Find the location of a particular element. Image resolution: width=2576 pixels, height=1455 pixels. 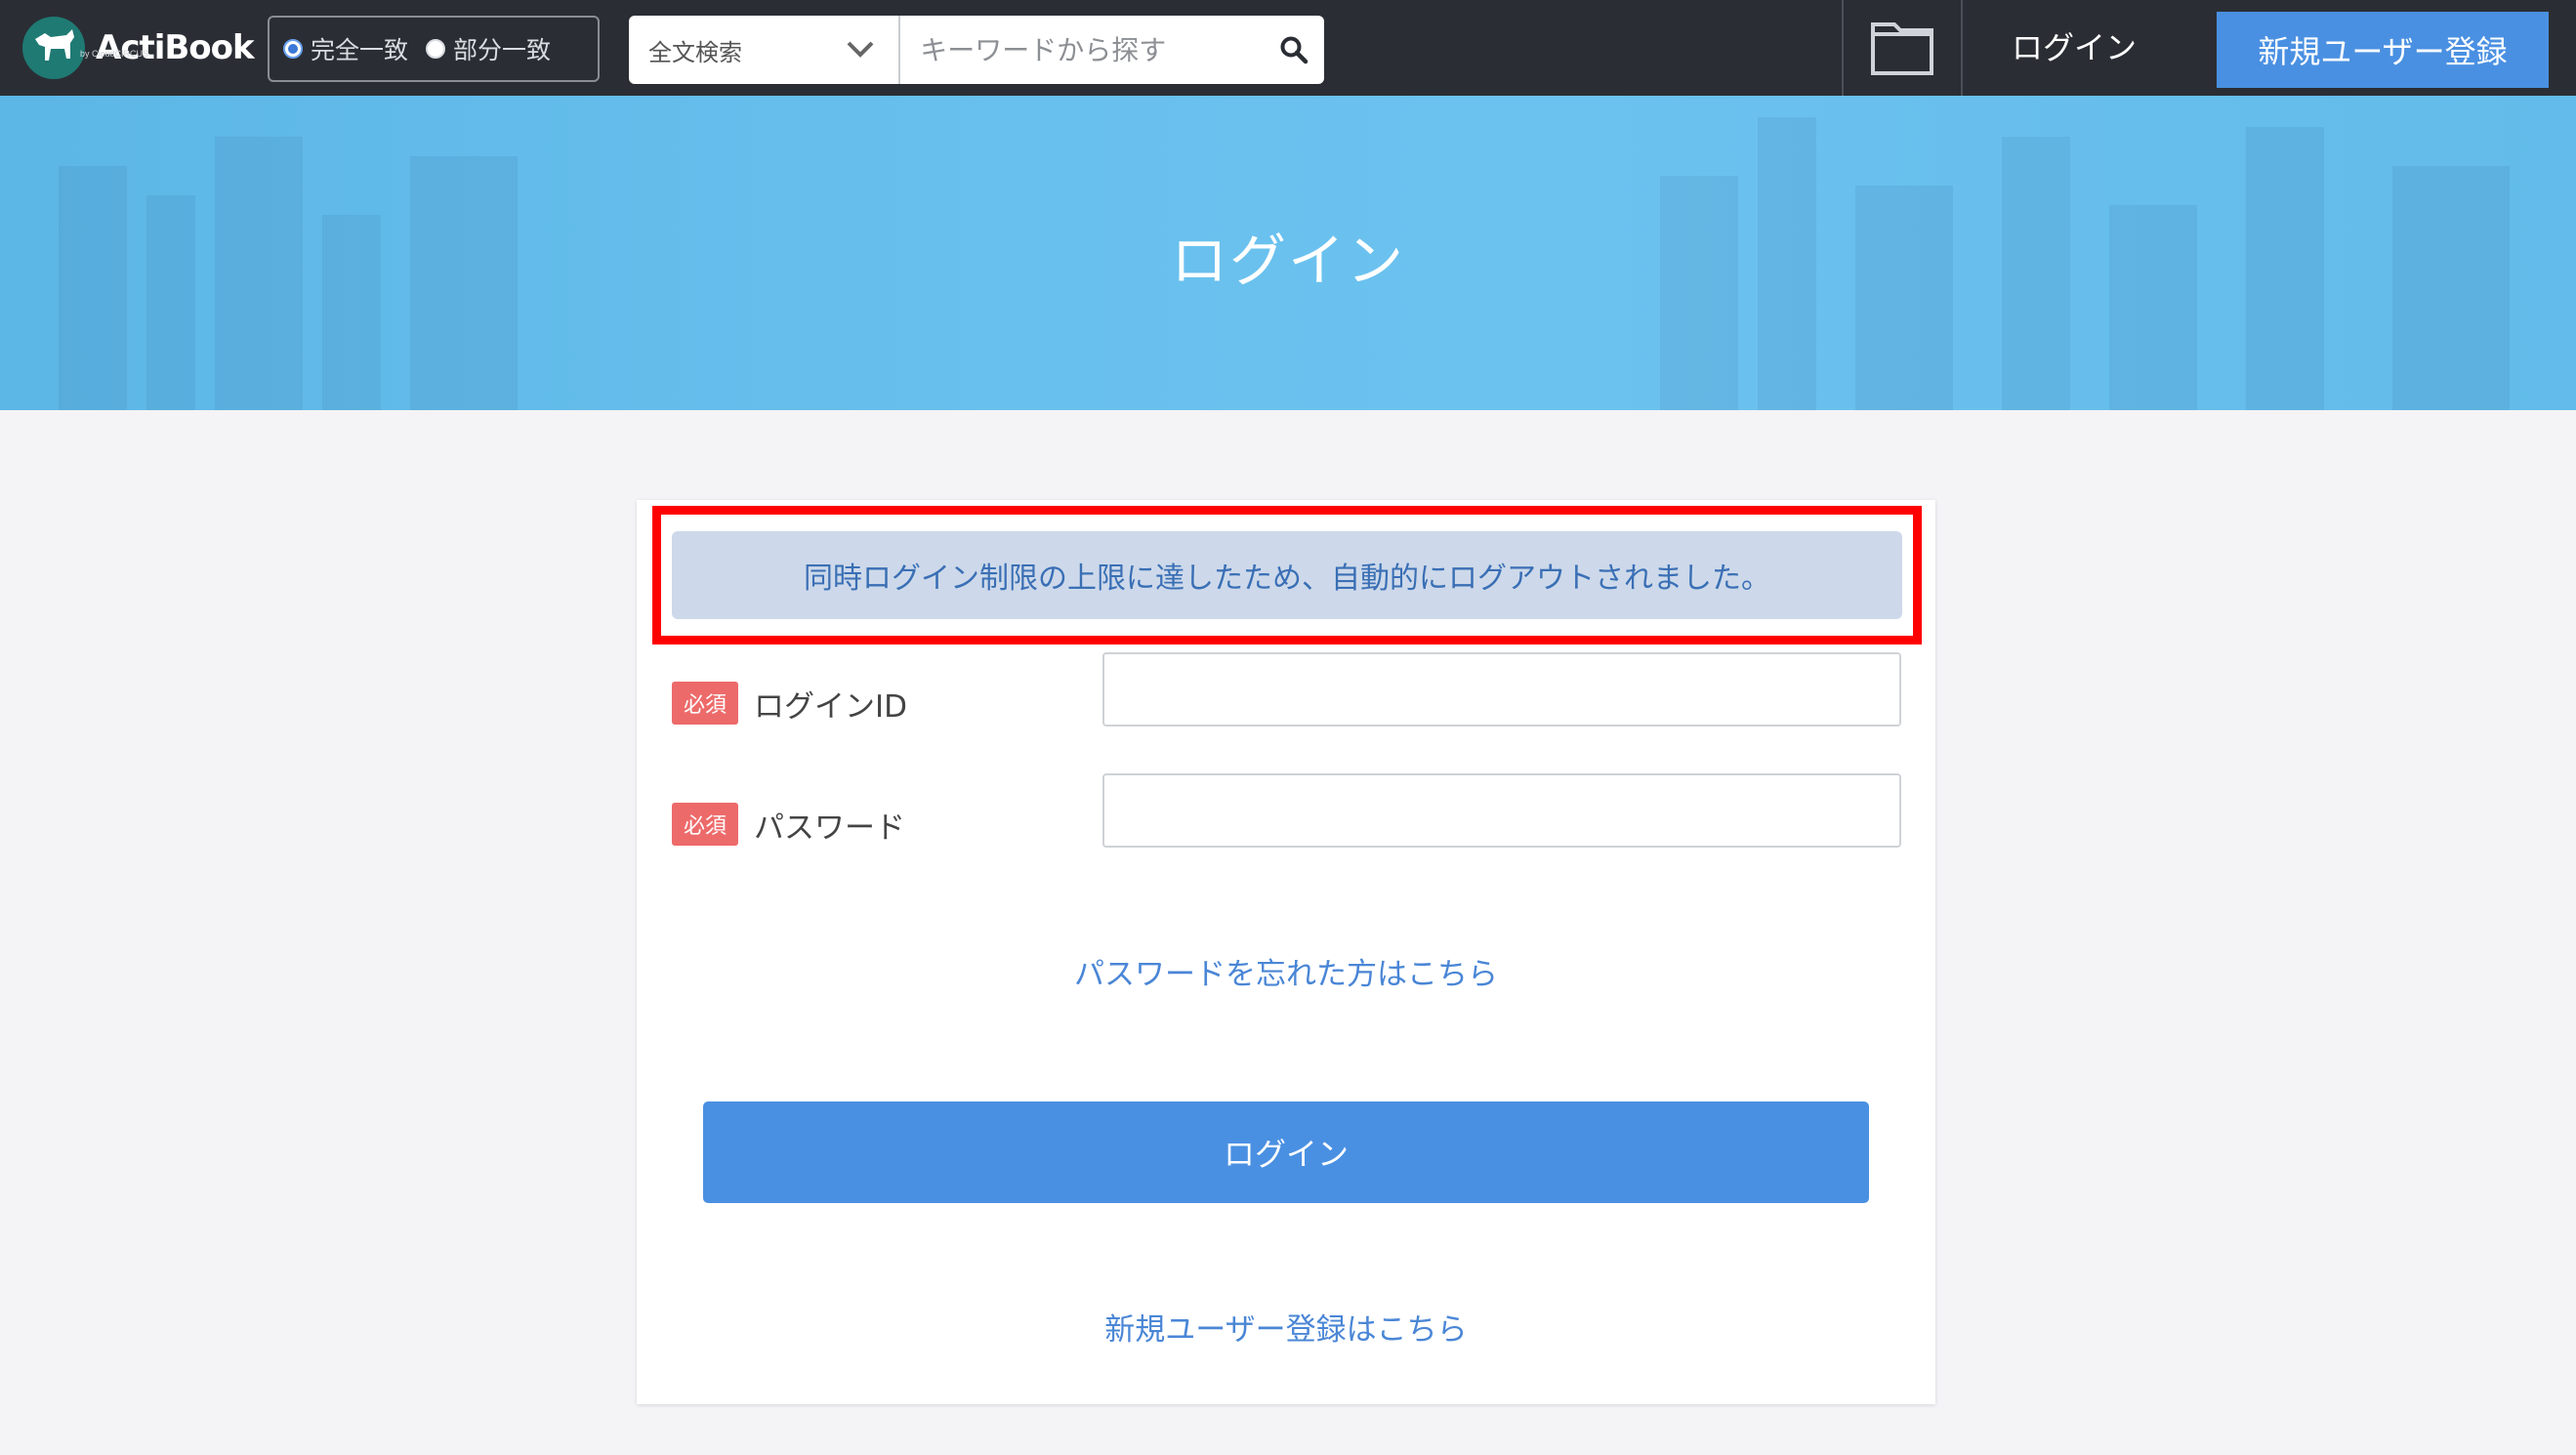

forgot-password-link: パスワードを忘れた方はこちら is located at coordinates (1286, 971).